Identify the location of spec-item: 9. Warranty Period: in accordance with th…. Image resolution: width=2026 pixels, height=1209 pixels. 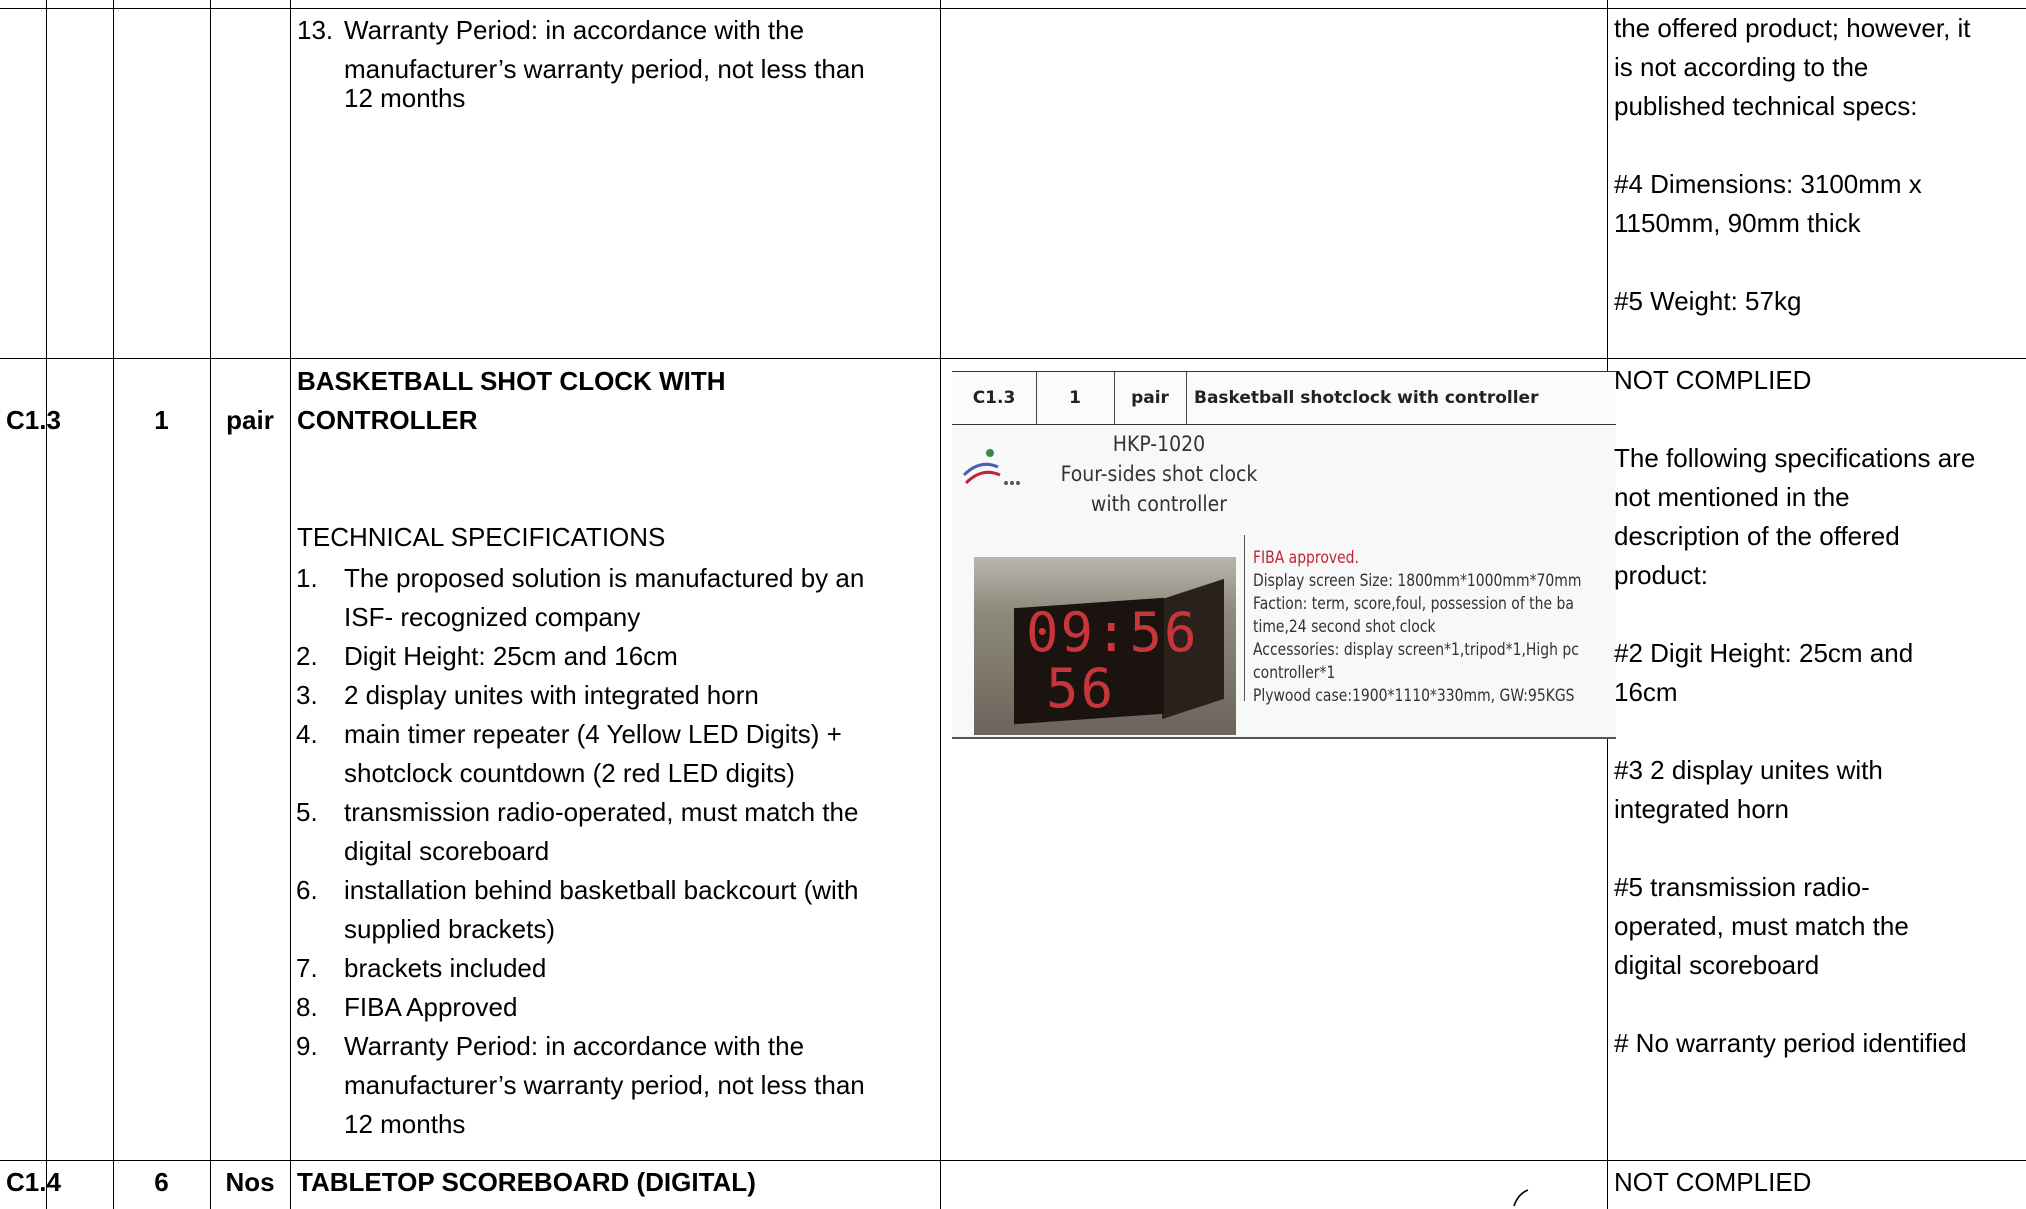
(580, 1085).